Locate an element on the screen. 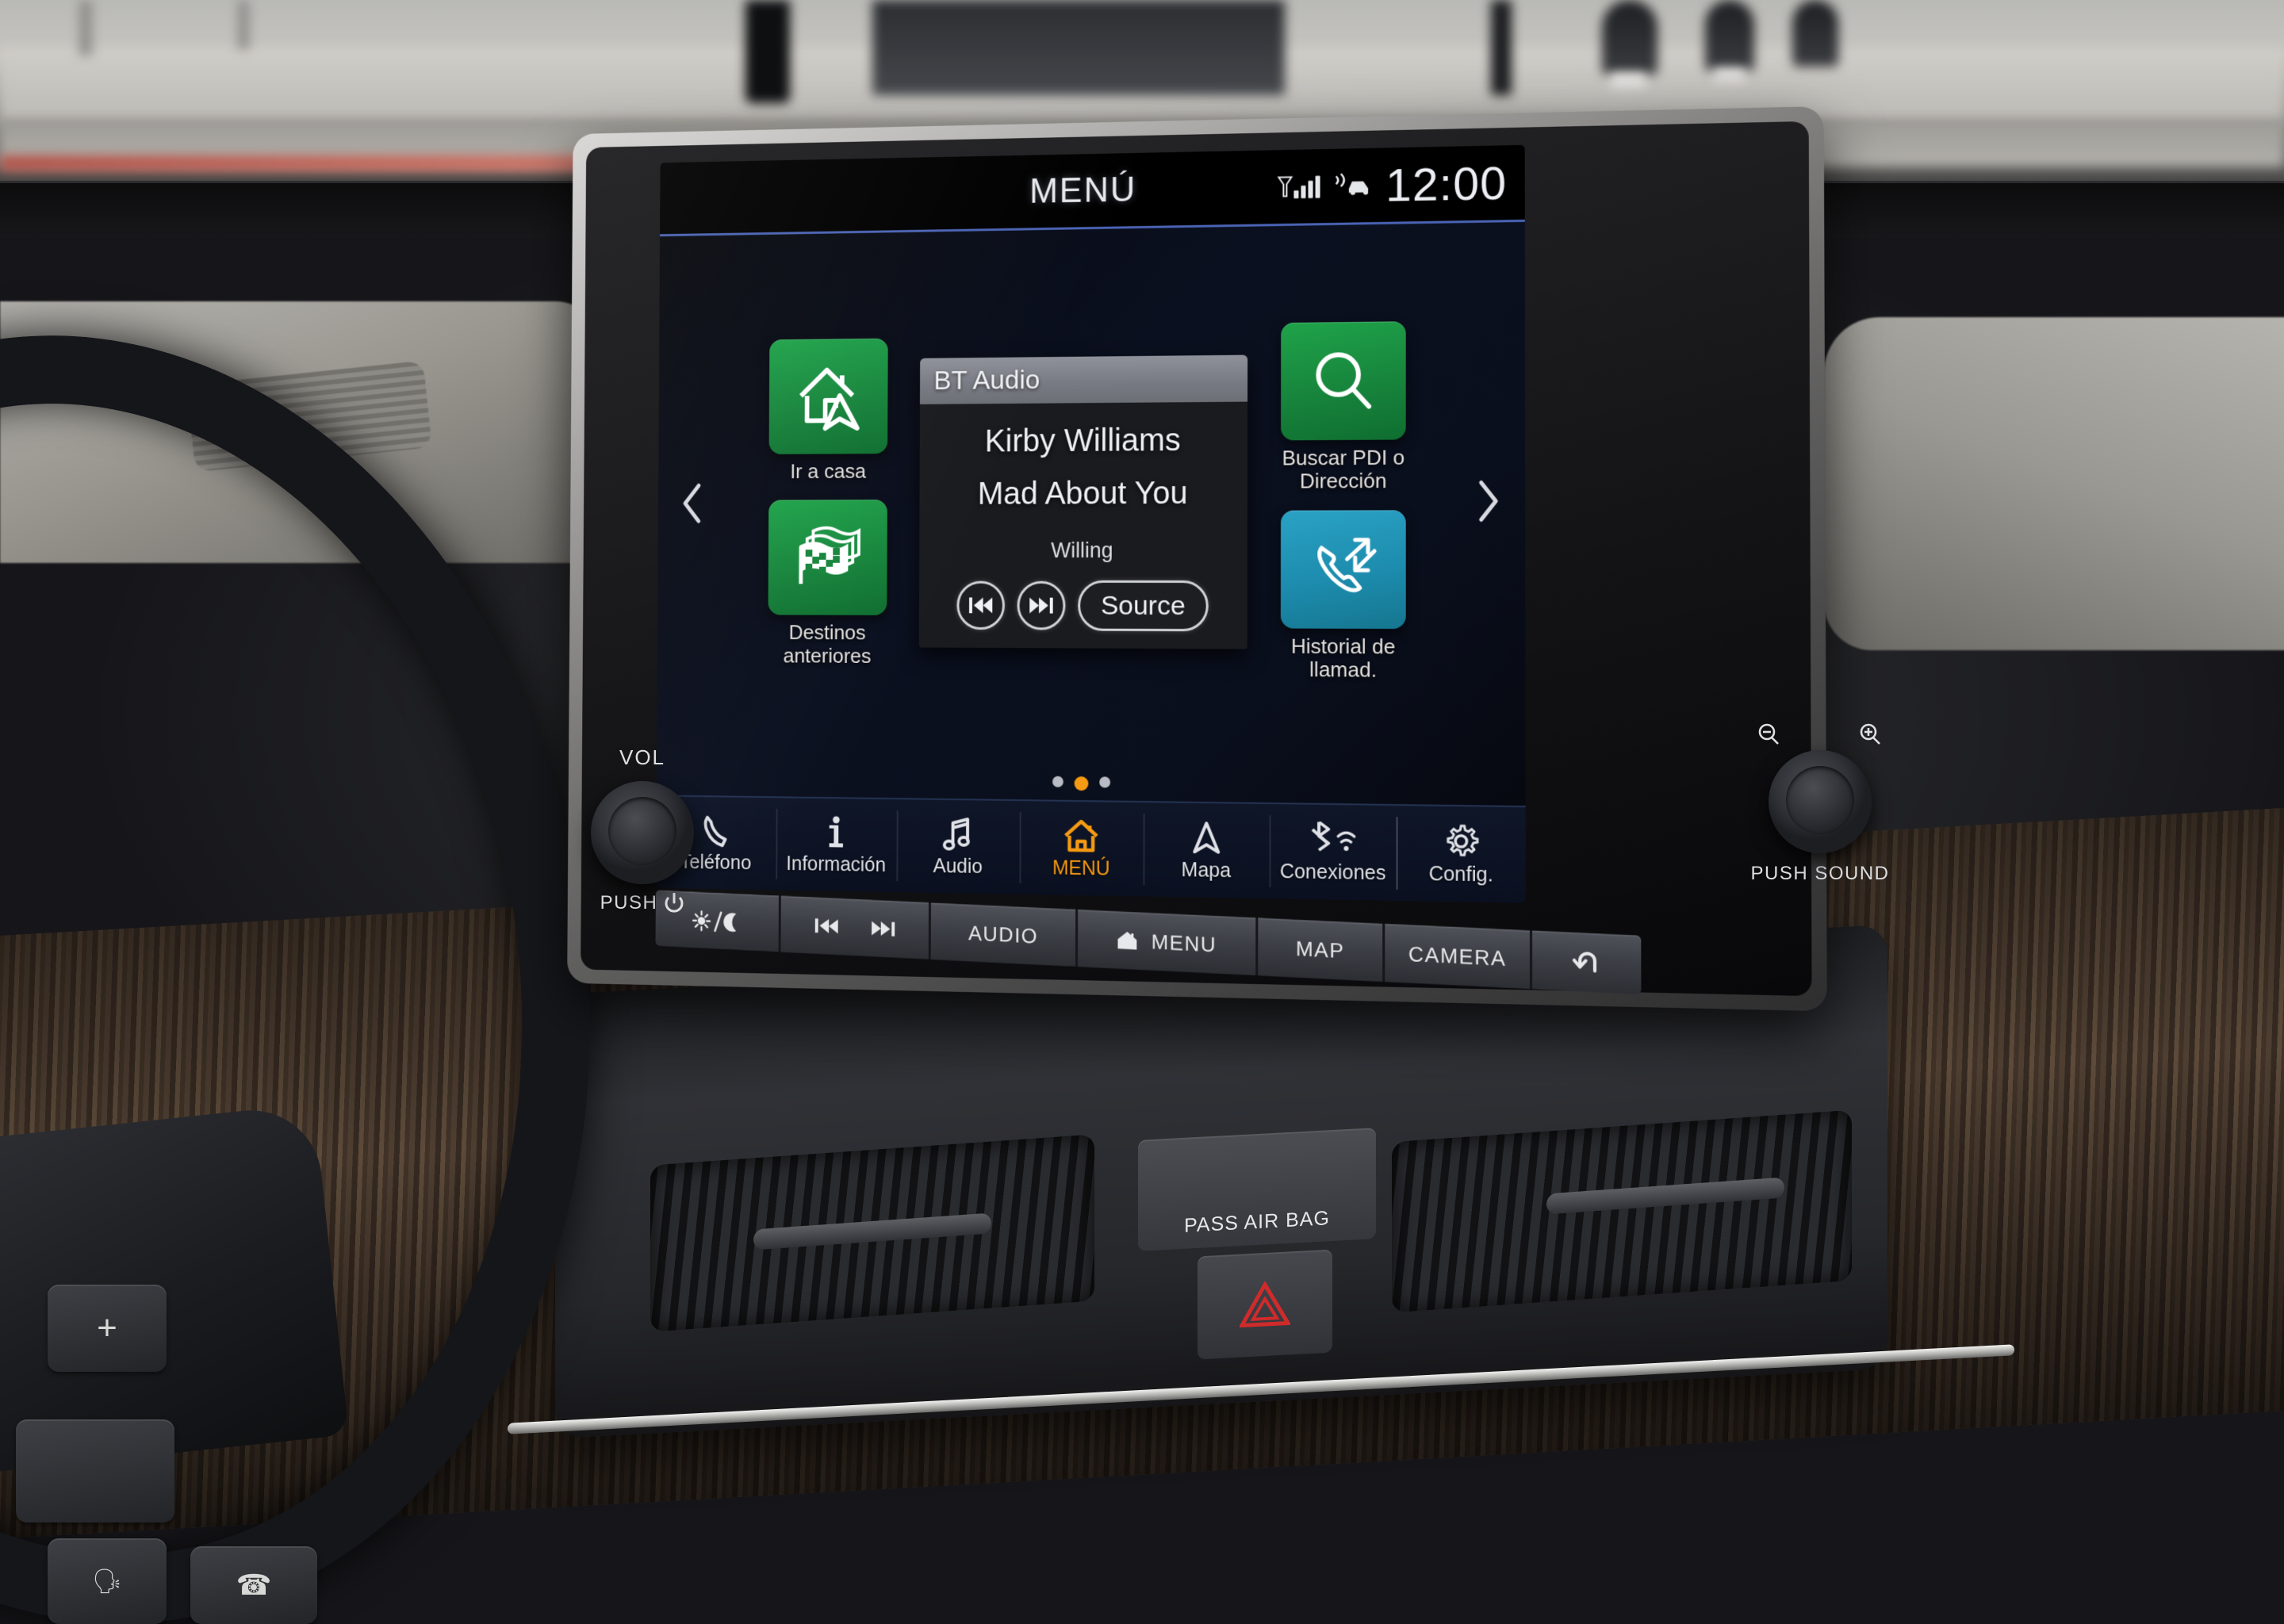 The image size is (2284, 1624). tile-go-home-label: Ir a casa is located at coordinates (828, 472).